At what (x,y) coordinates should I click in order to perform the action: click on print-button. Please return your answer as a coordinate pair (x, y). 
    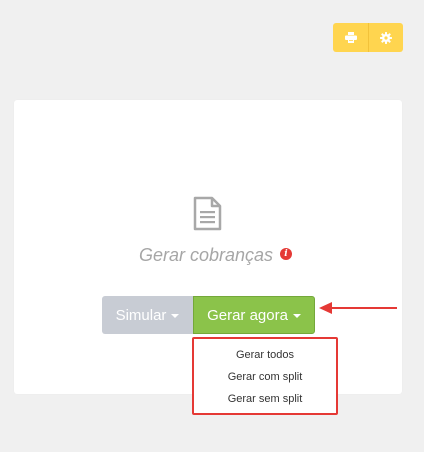
    Looking at the image, I should click on (350, 37).